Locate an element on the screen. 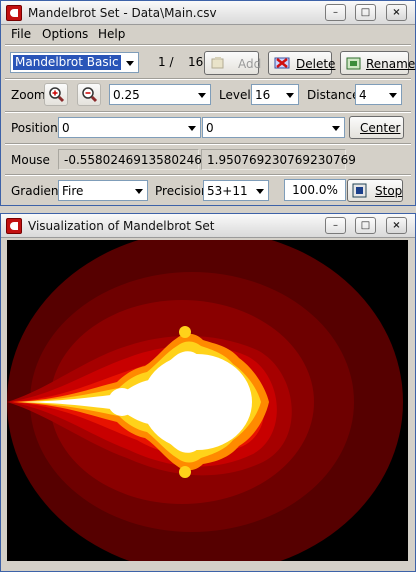 The height and width of the screenshot is (572, 416). visualization-titlebar: Visualization of Mandelbrot Set – □ × is located at coordinates (208, 226).